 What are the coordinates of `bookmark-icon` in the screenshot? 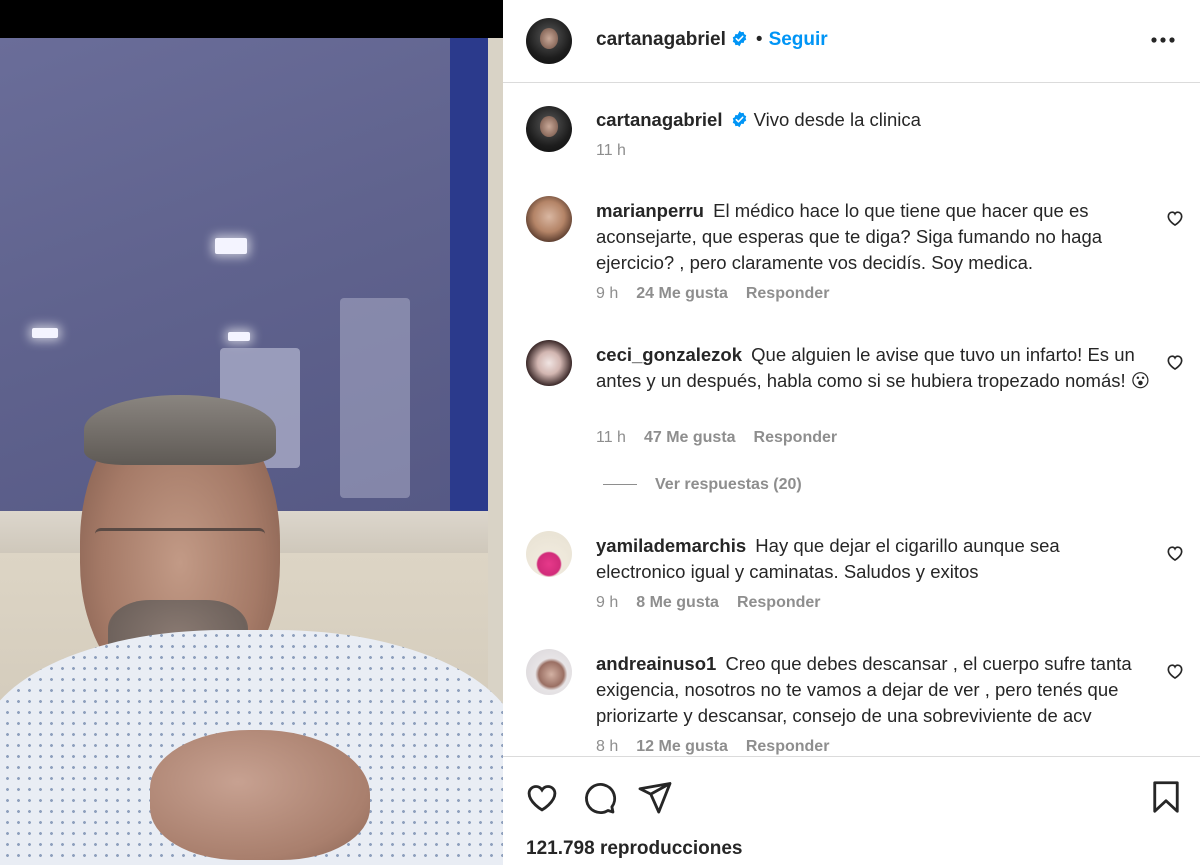 It's located at (1166, 797).